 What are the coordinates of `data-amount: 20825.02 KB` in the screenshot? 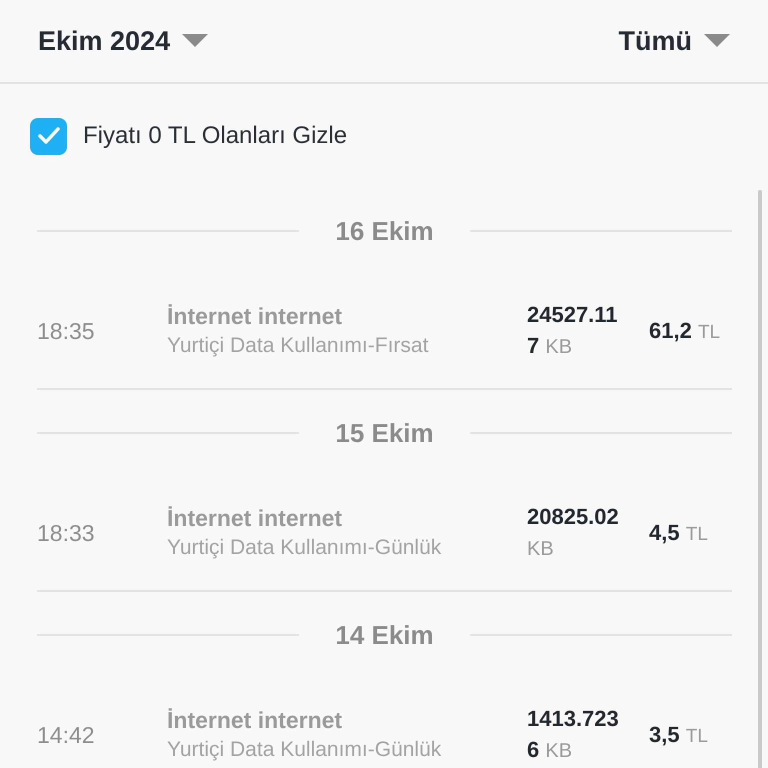 It's located at (573, 532).